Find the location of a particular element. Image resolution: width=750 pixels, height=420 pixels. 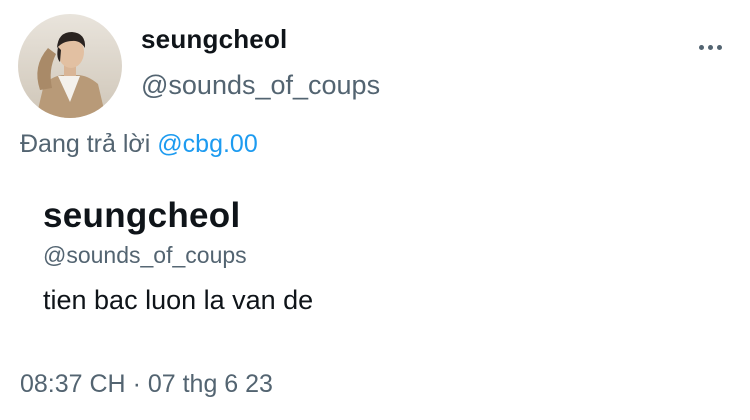

author-handle: @sounds_of_coups is located at coordinates (260, 85).